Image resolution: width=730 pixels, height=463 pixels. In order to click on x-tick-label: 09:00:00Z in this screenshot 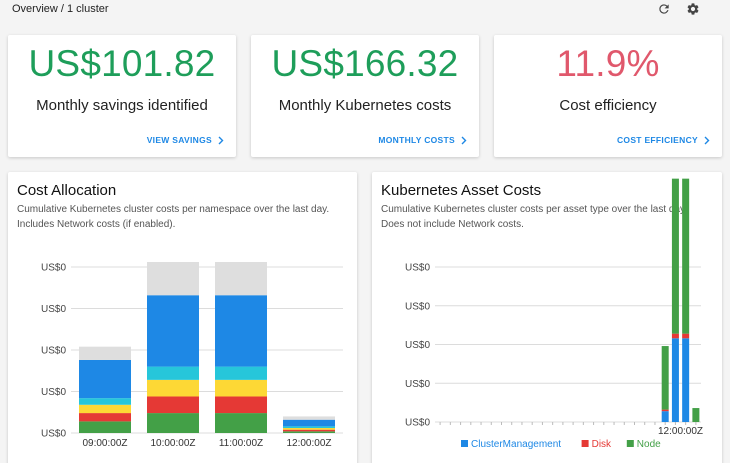, I will do `click(104, 443)`.